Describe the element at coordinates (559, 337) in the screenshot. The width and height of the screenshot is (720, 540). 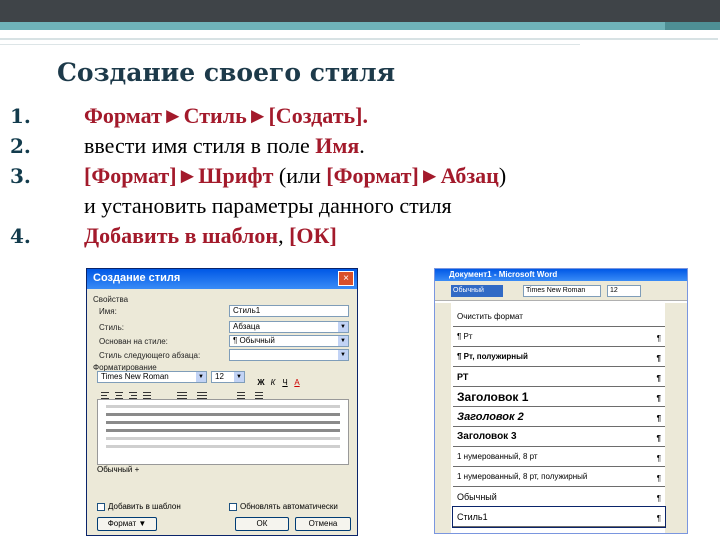
I see `style-item-rt: ¶ Рт ¶` at that location.